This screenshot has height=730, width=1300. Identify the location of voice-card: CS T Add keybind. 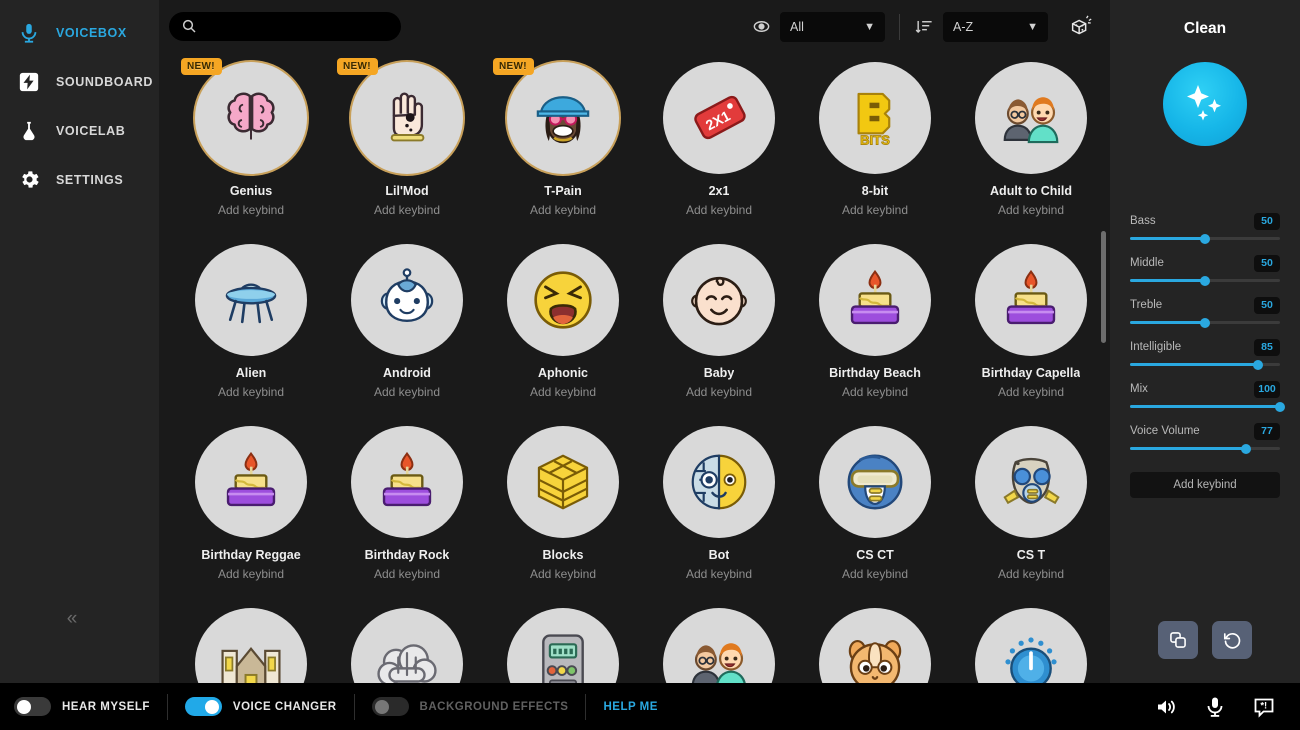
(1031, 517).